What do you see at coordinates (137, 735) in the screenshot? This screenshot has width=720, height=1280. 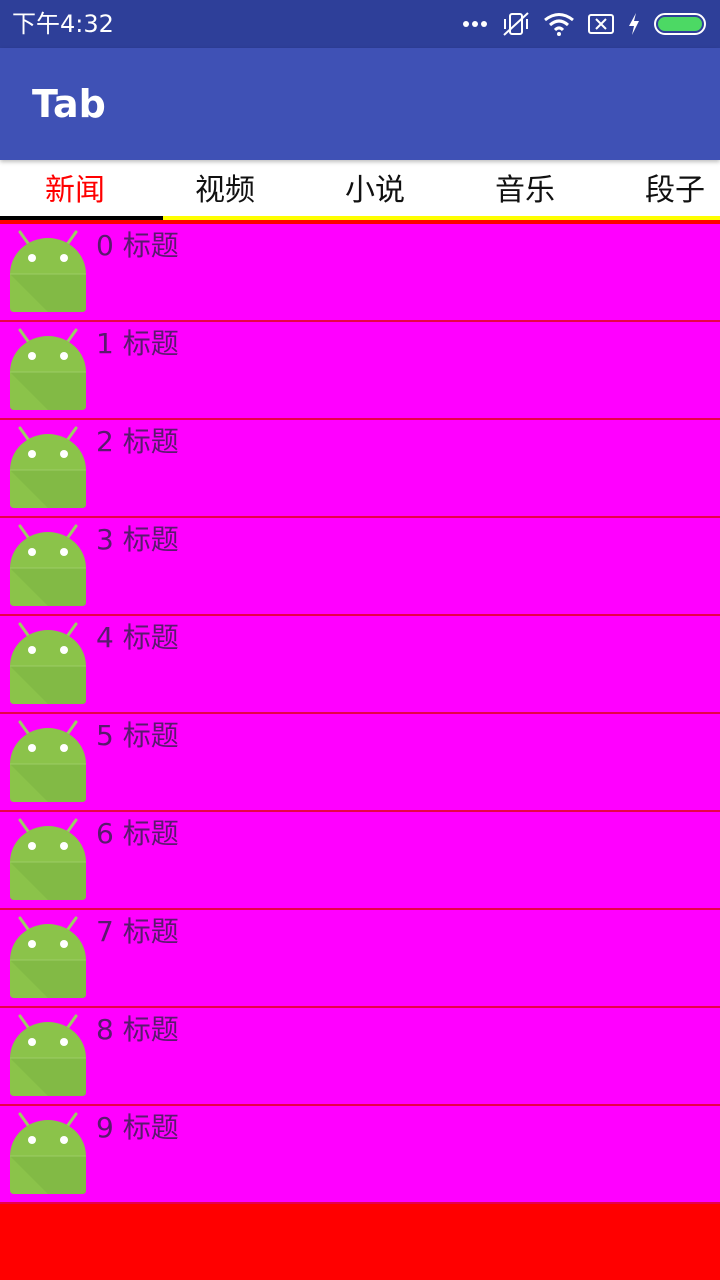 I see `list-item-title: 5 标题` at bounding box center [137, 735].